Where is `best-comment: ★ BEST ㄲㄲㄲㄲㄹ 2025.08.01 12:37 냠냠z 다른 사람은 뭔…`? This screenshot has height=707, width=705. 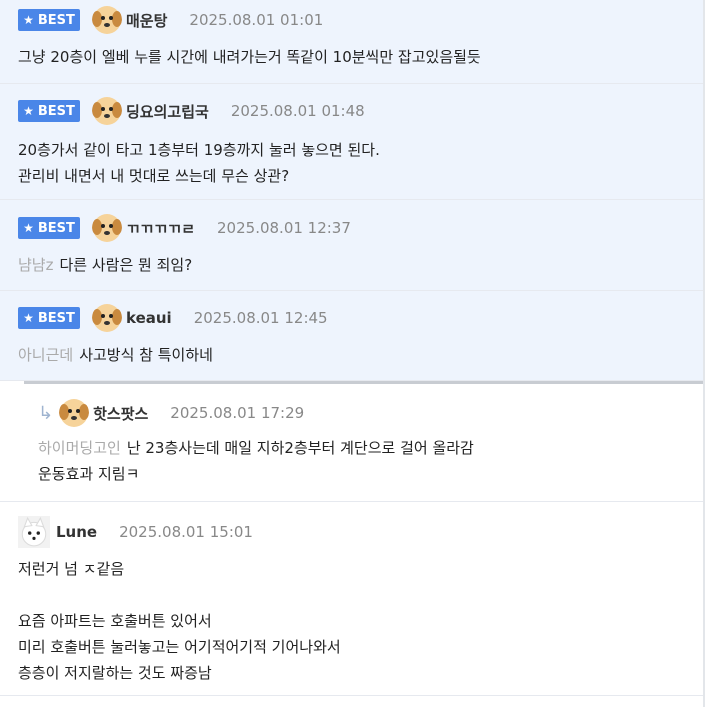
best-comment: ★ BEST ㄲㄲㄲㄲㄹ 2025.08.01 12:37 냠냠z 다른 사람은 뭔… is located at coordinates (352, 245).